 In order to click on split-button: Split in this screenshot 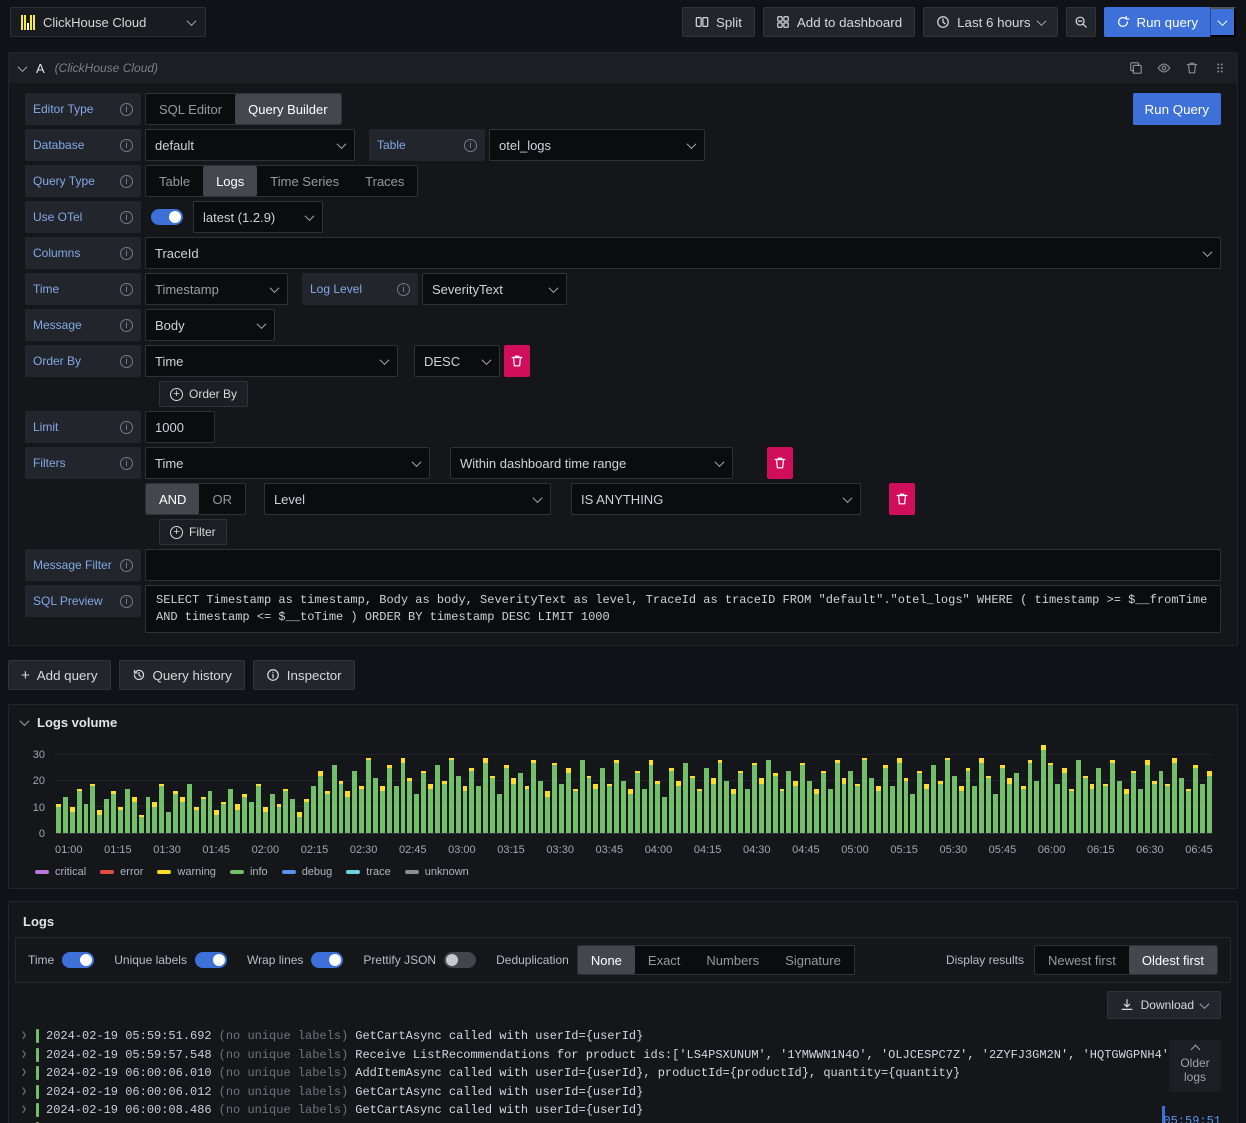, I will do `click(718, 22)`.